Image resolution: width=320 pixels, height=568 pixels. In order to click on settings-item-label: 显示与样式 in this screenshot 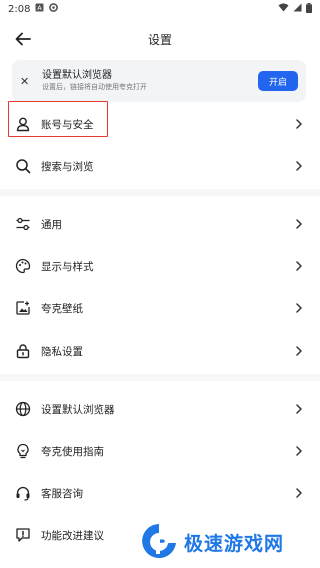, I will do `click(67, 266)`.